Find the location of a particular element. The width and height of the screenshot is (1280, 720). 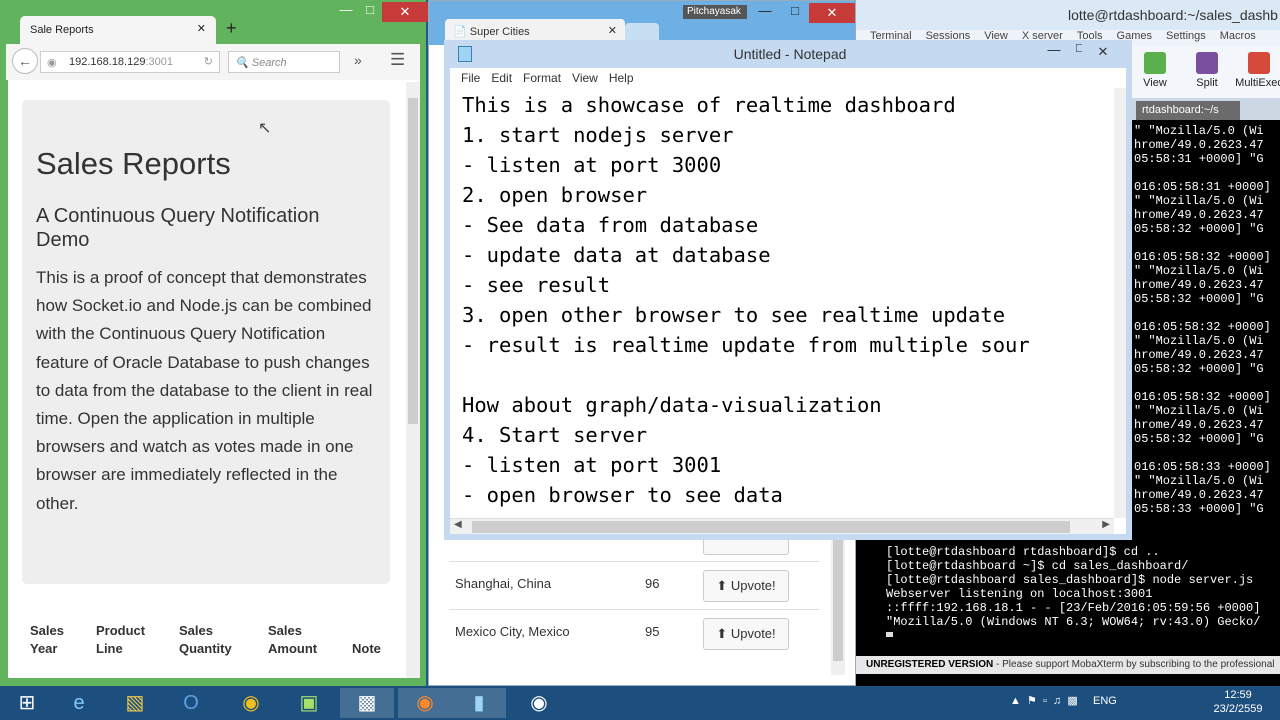

notepad-icon: ▮ is located at coordinates (479, 703).